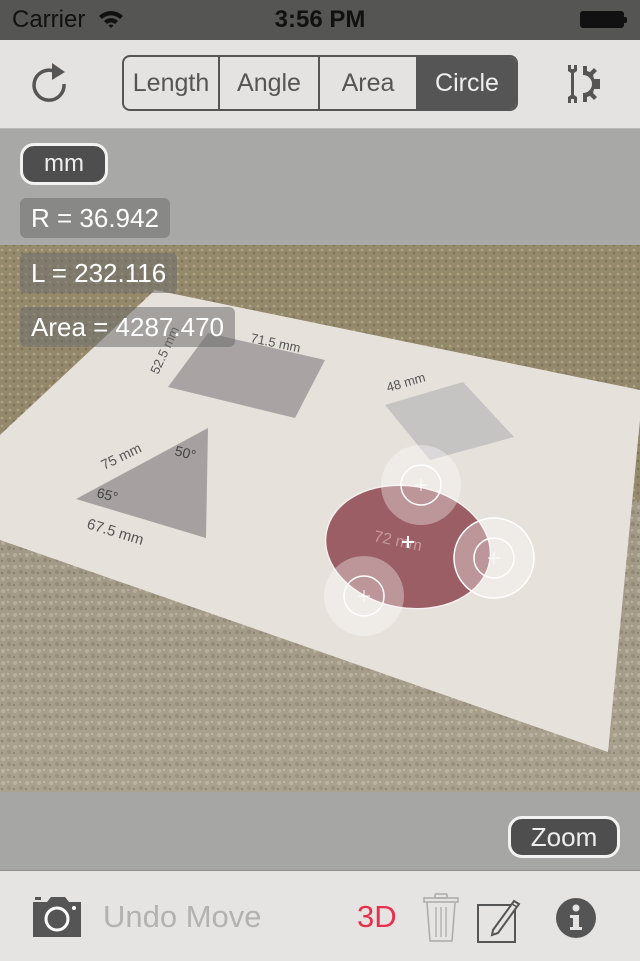 The image size is (640, 961). I want to click on area-readout: Area = 4287.470, so click(127, 327).